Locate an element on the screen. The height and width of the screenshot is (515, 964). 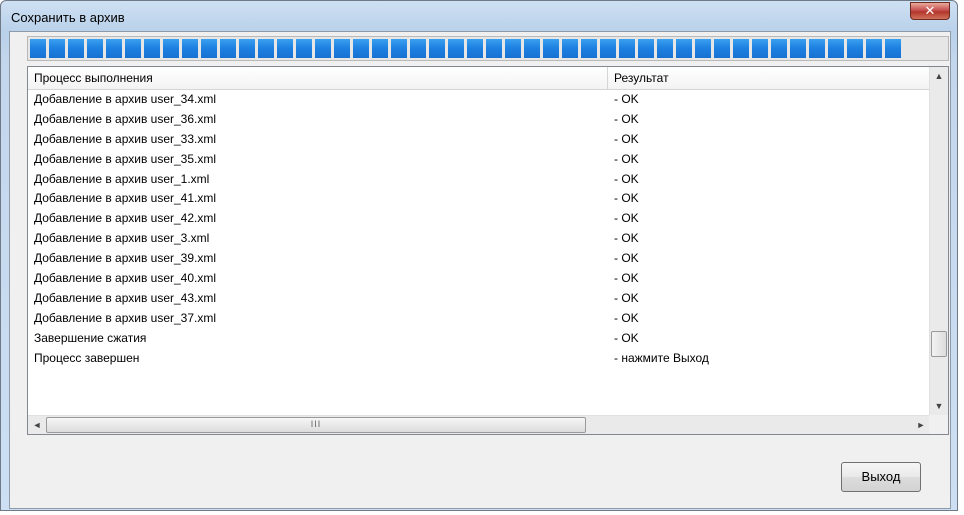
result-label: - нажмите Выход is located at coordinates (661, 357).